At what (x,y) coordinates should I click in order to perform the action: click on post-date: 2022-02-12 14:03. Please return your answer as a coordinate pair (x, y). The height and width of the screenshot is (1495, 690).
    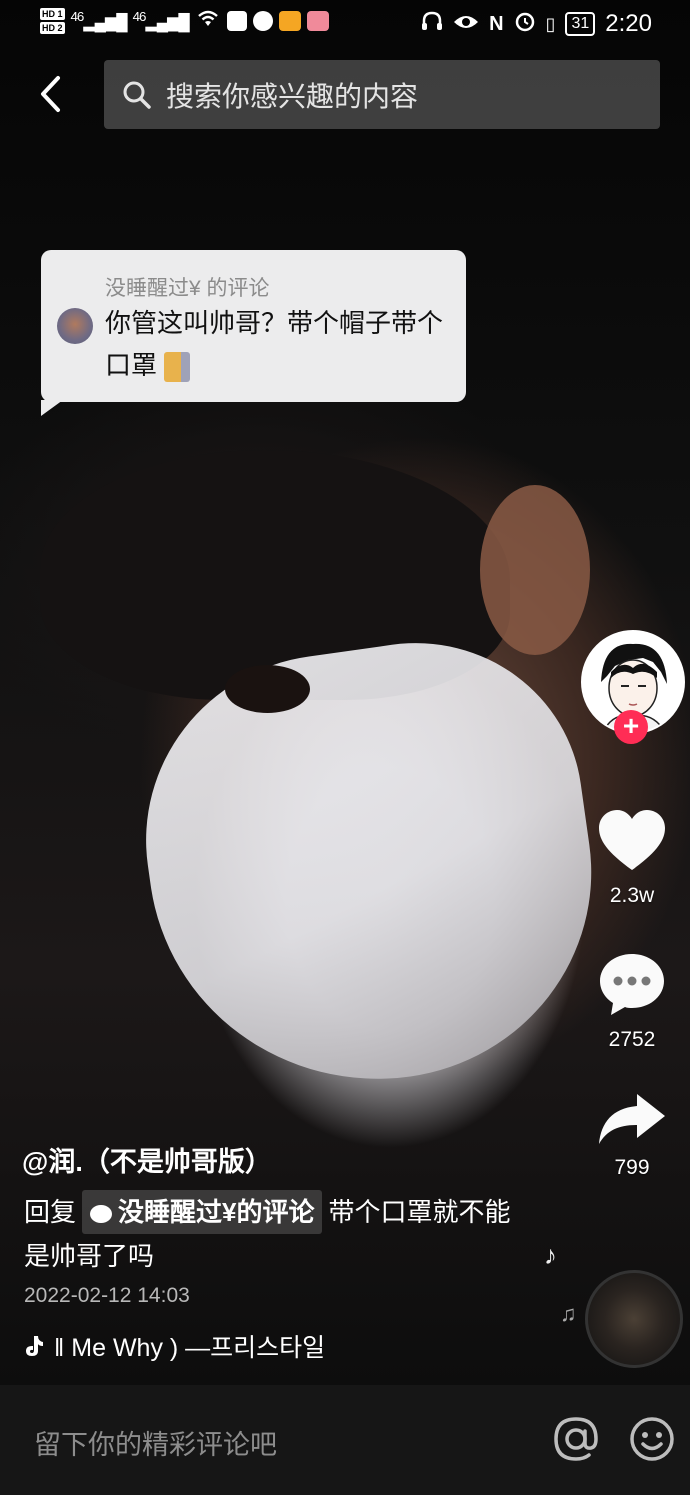
    Looking at the image, I should click on (107, 1295).